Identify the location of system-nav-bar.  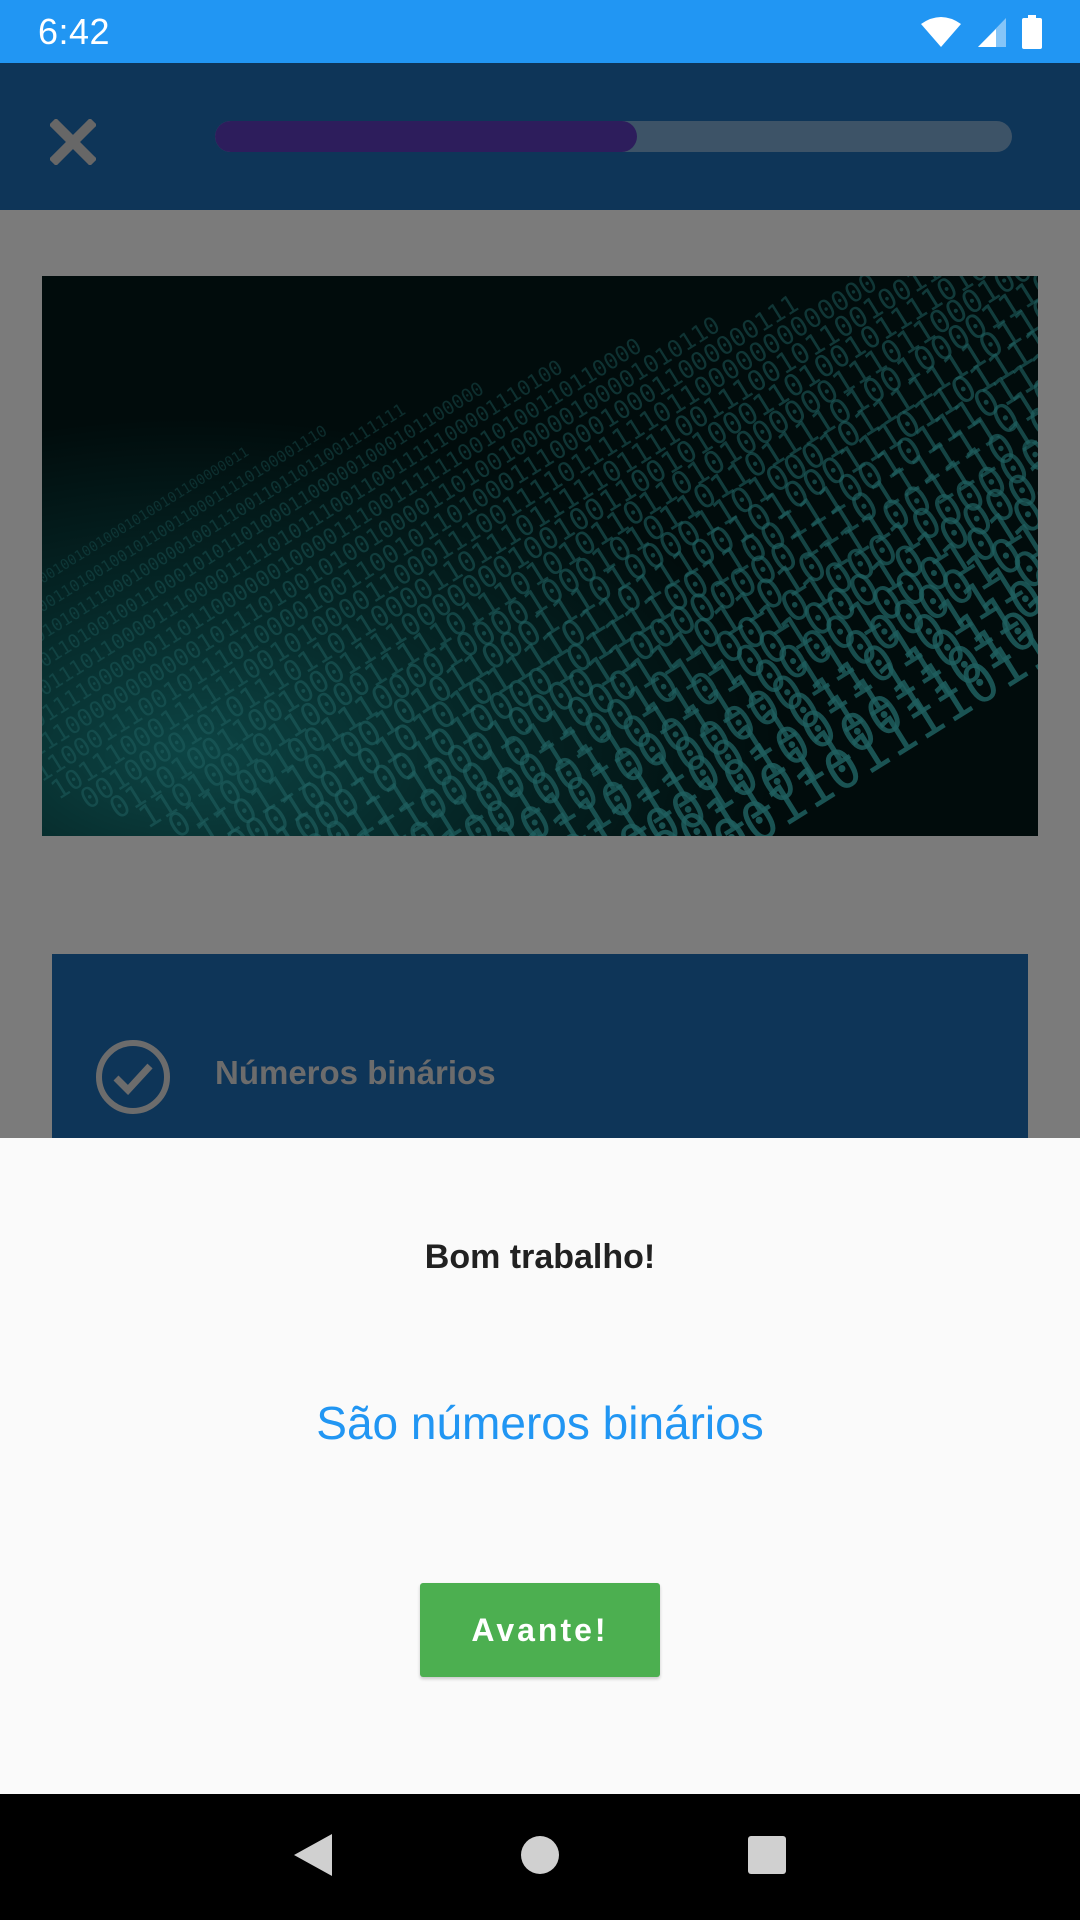
(540, 1857).